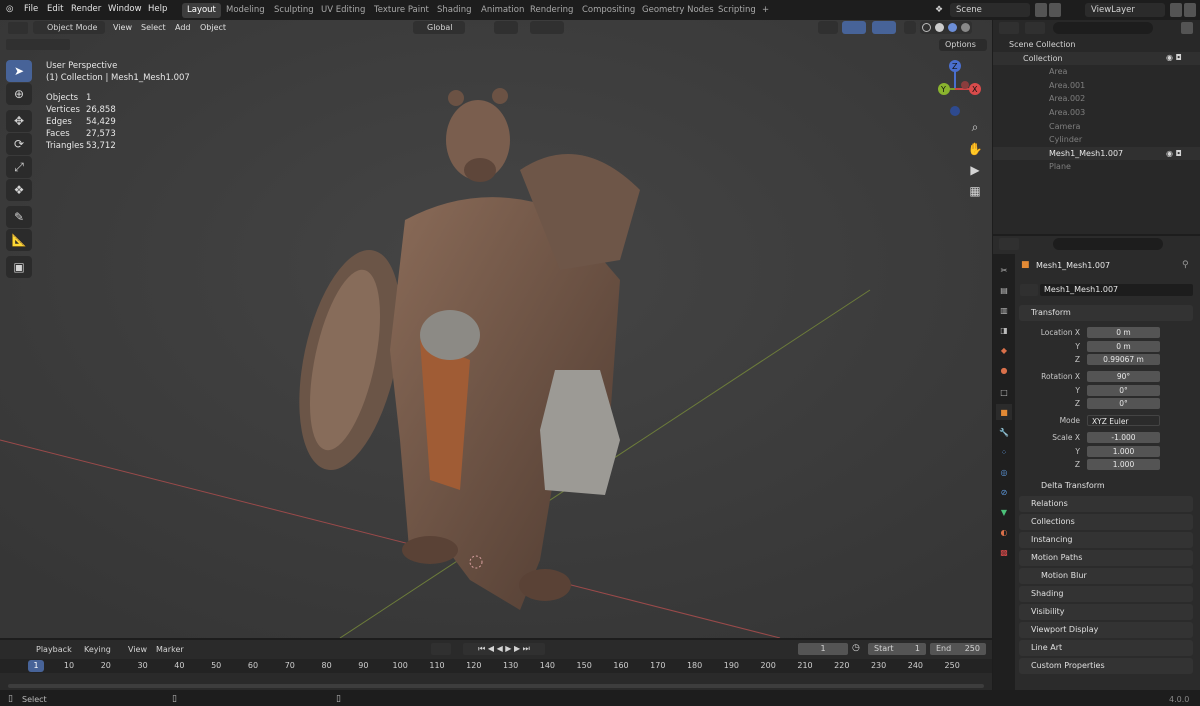 The image size is (1200, 706). What do you see at coordinates (38, 44) in the screenshot?
I see `selection-mode-buttons` at bounding box center [38, 44].